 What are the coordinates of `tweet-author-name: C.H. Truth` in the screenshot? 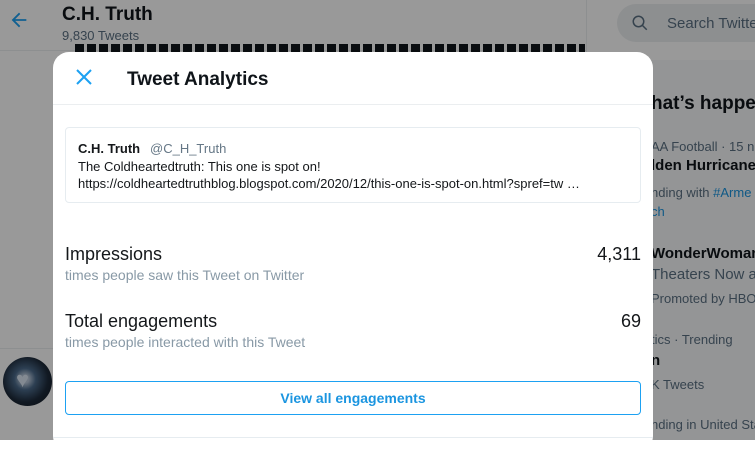 It's located at (109, 148).